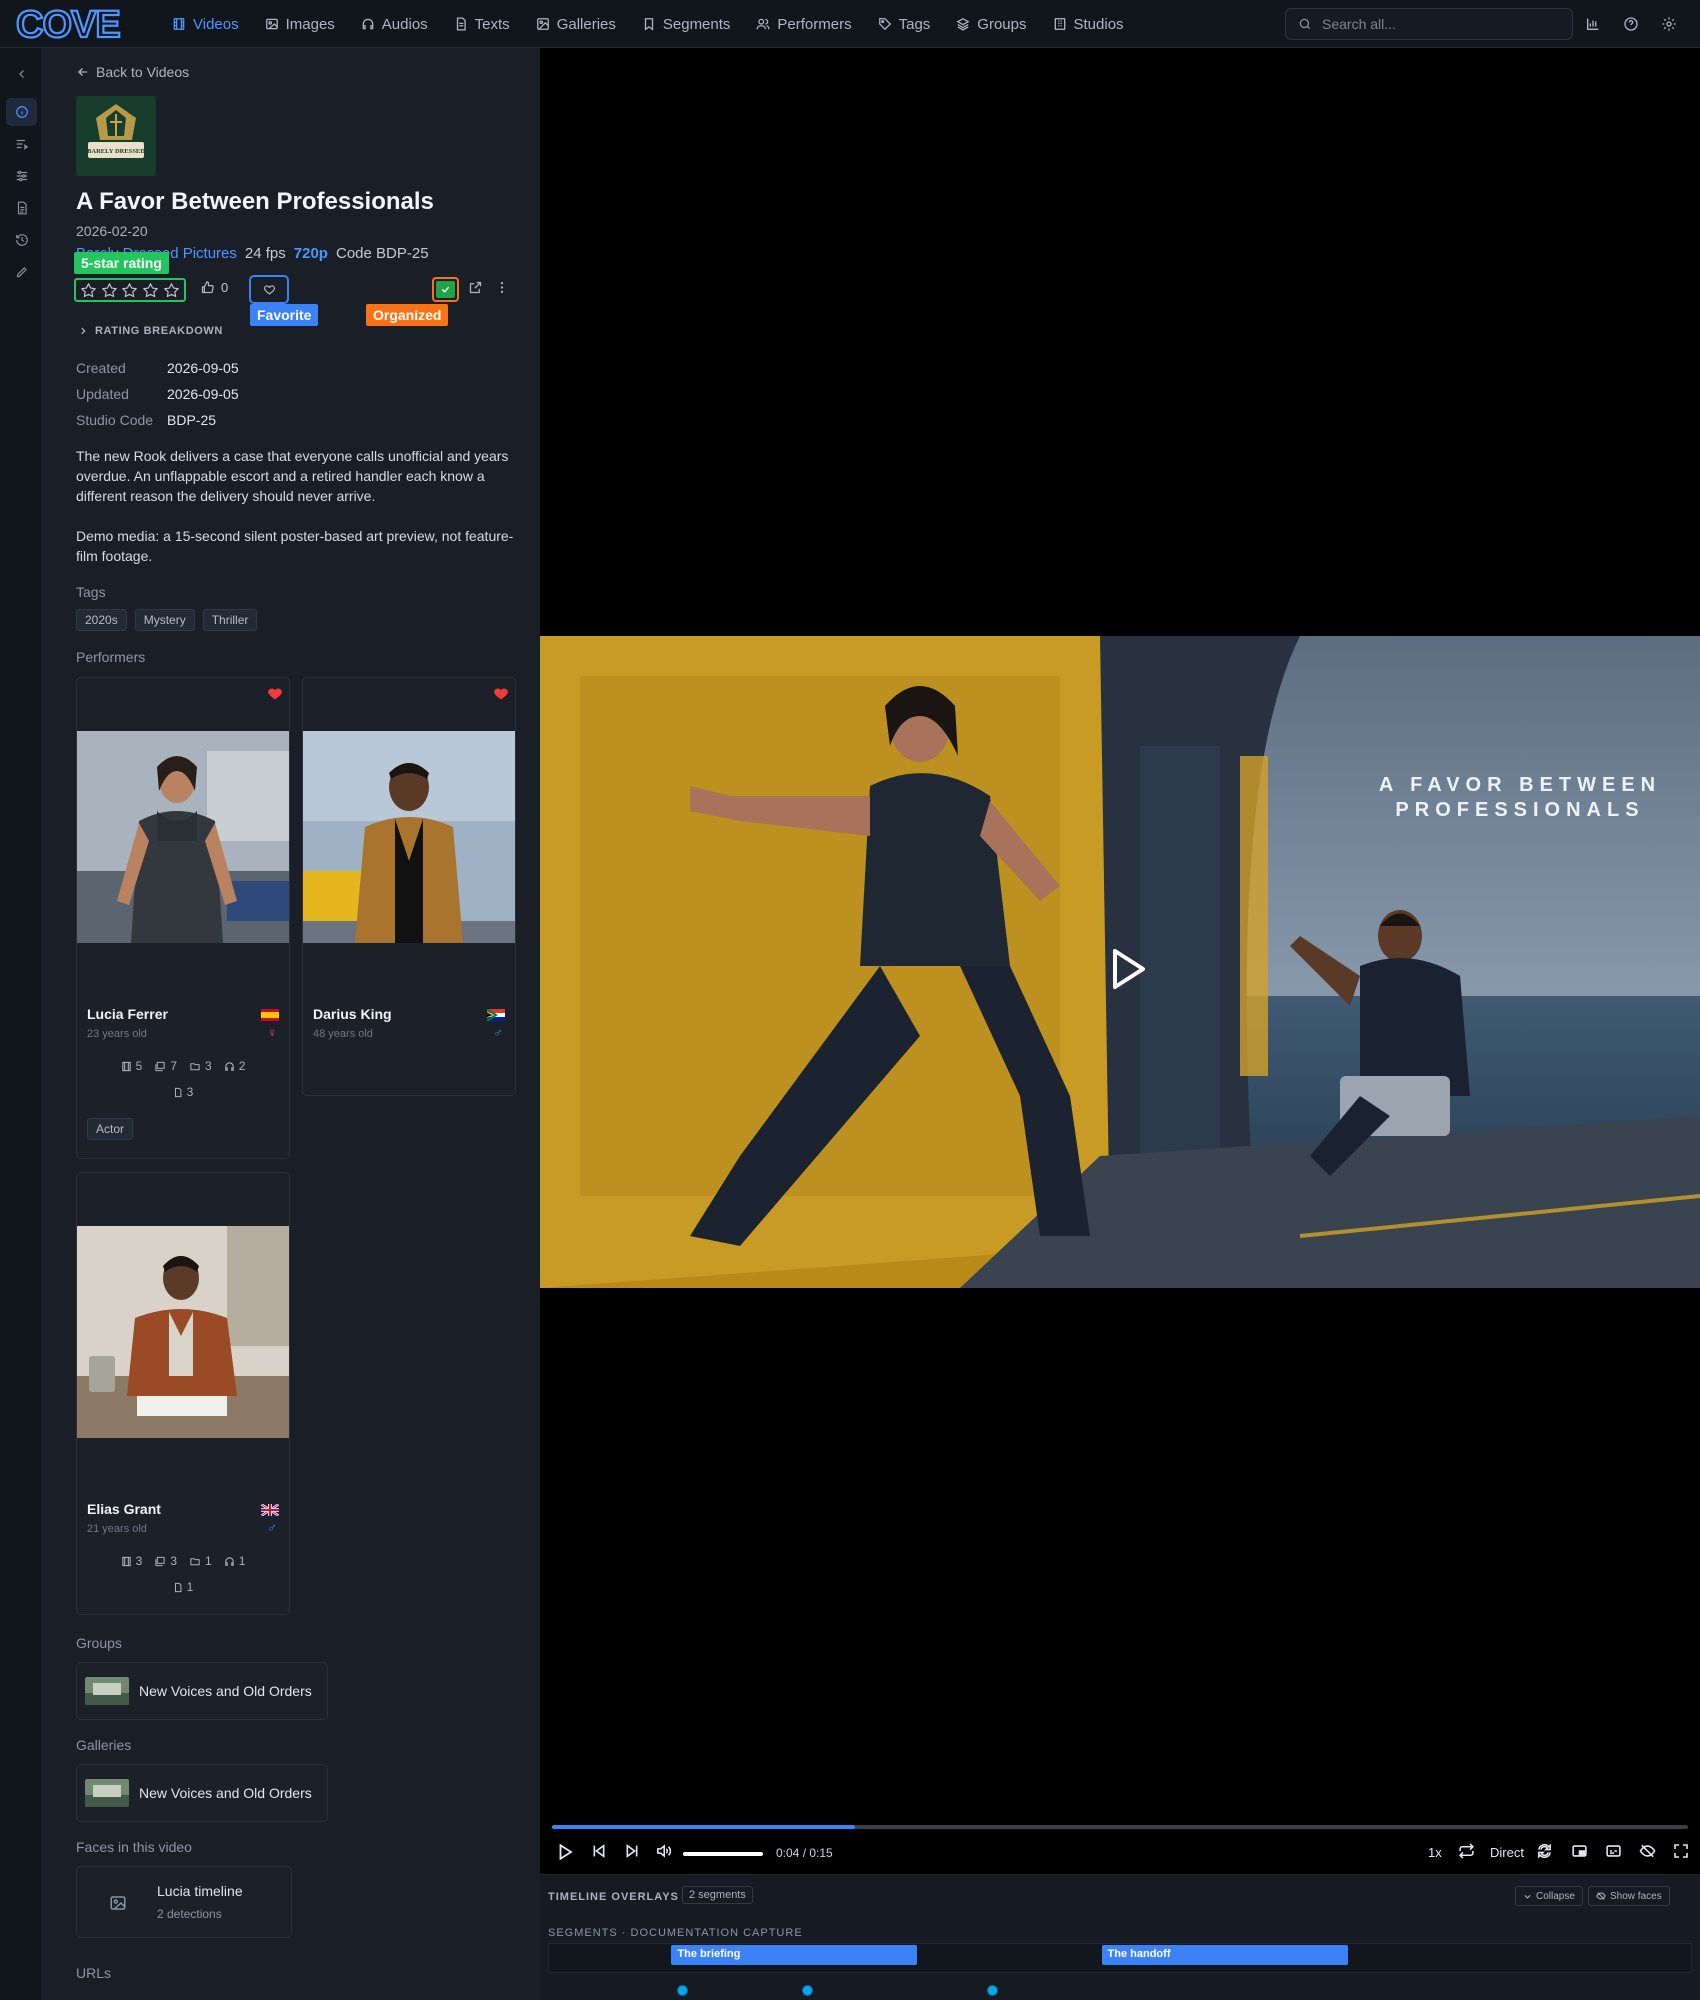  Describe the element at coordinates (1669, 24) in the screenshot. I see `gear-icon` at that location.